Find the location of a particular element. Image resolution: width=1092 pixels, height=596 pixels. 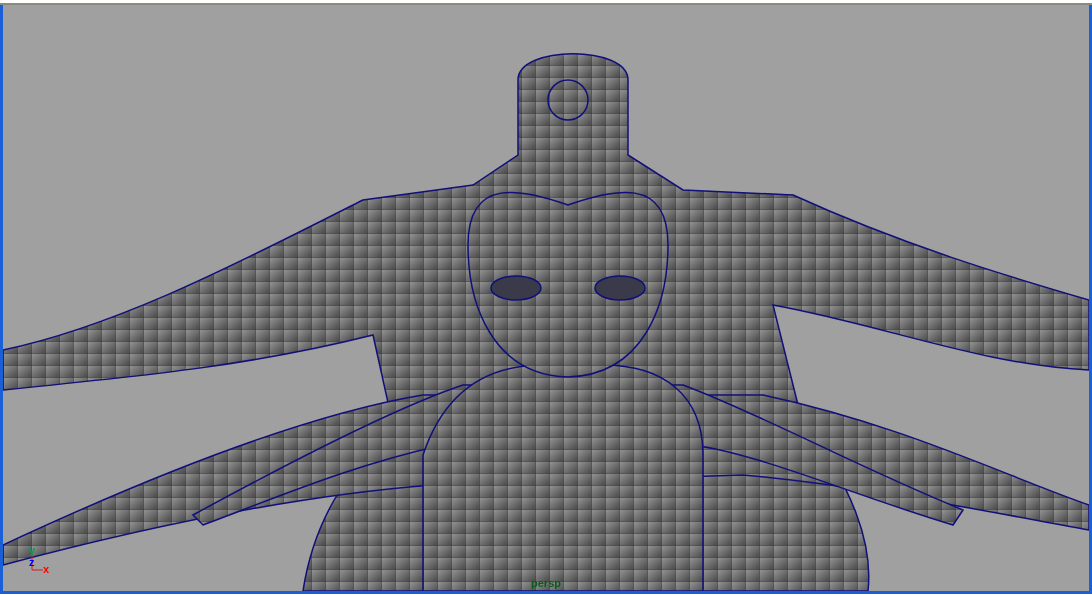

axis-label: x is located at coordinates (46, 569).